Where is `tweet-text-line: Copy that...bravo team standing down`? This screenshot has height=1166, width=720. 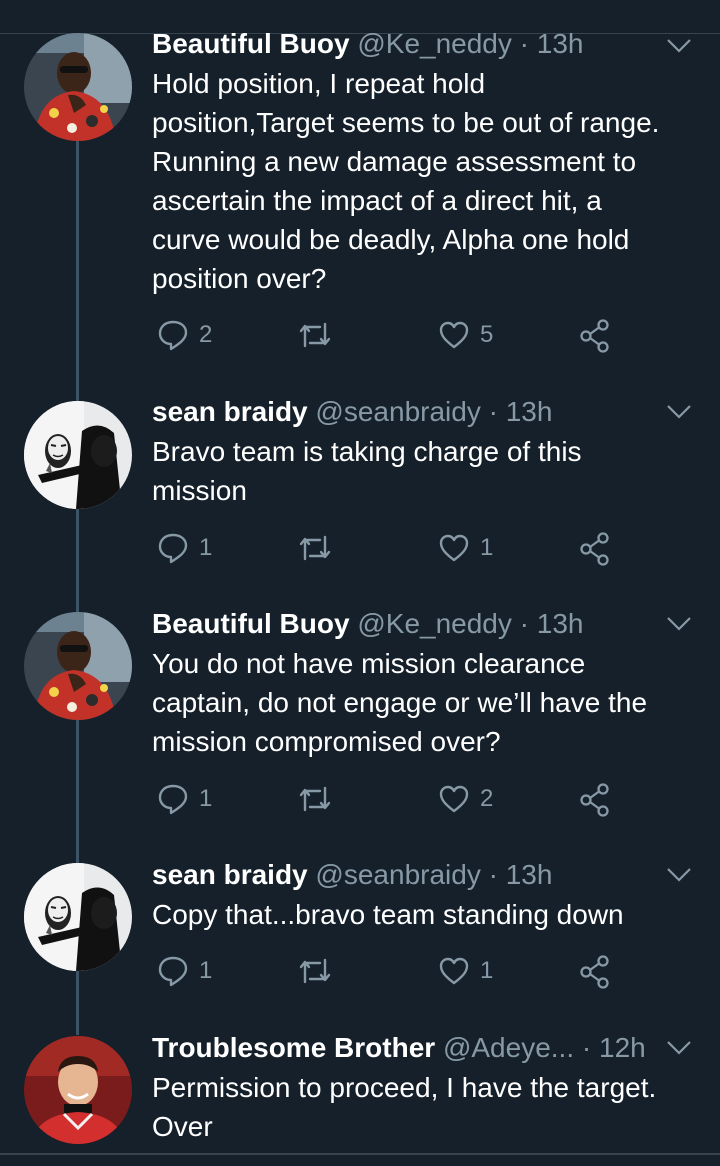
tweet-text-line: Copy that...bravo team standing down is located at coordinates (388, 914).